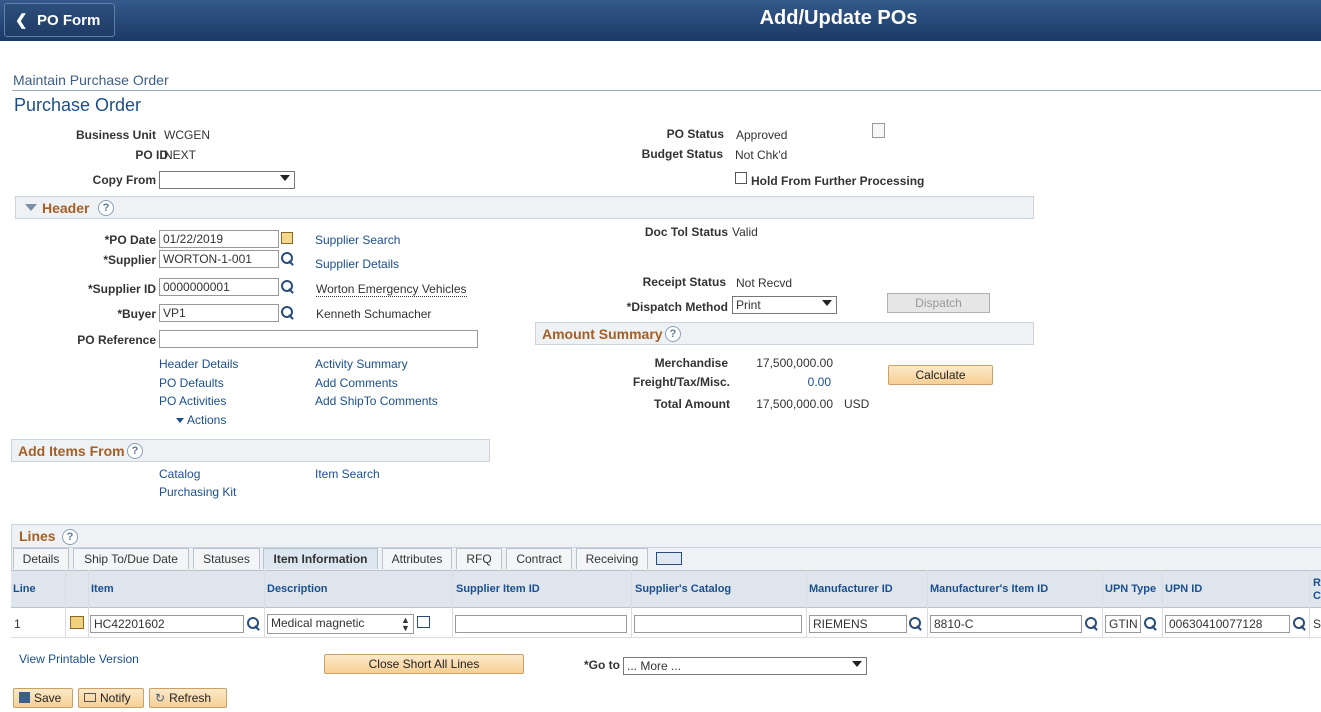 The width and height of the screenshot is (1321, 712). I want to click on manufacturer-id-input: RIEMENS, so click(858, 624).